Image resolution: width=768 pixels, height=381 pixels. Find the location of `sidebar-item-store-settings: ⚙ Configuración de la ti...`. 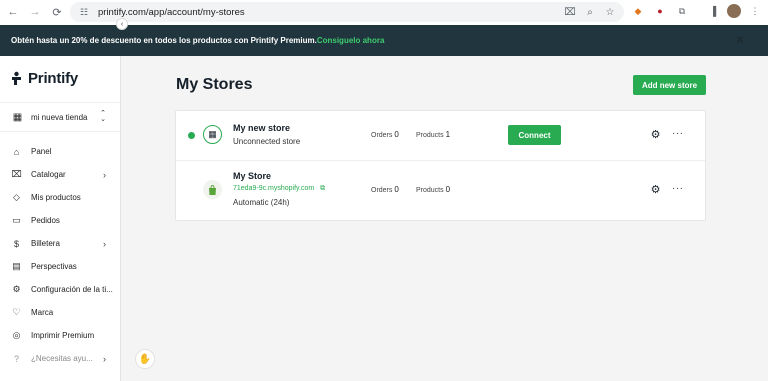

sidebar-item-store-settings: ⚙ Configuración de la ti... is located at coordinates (60, 289).